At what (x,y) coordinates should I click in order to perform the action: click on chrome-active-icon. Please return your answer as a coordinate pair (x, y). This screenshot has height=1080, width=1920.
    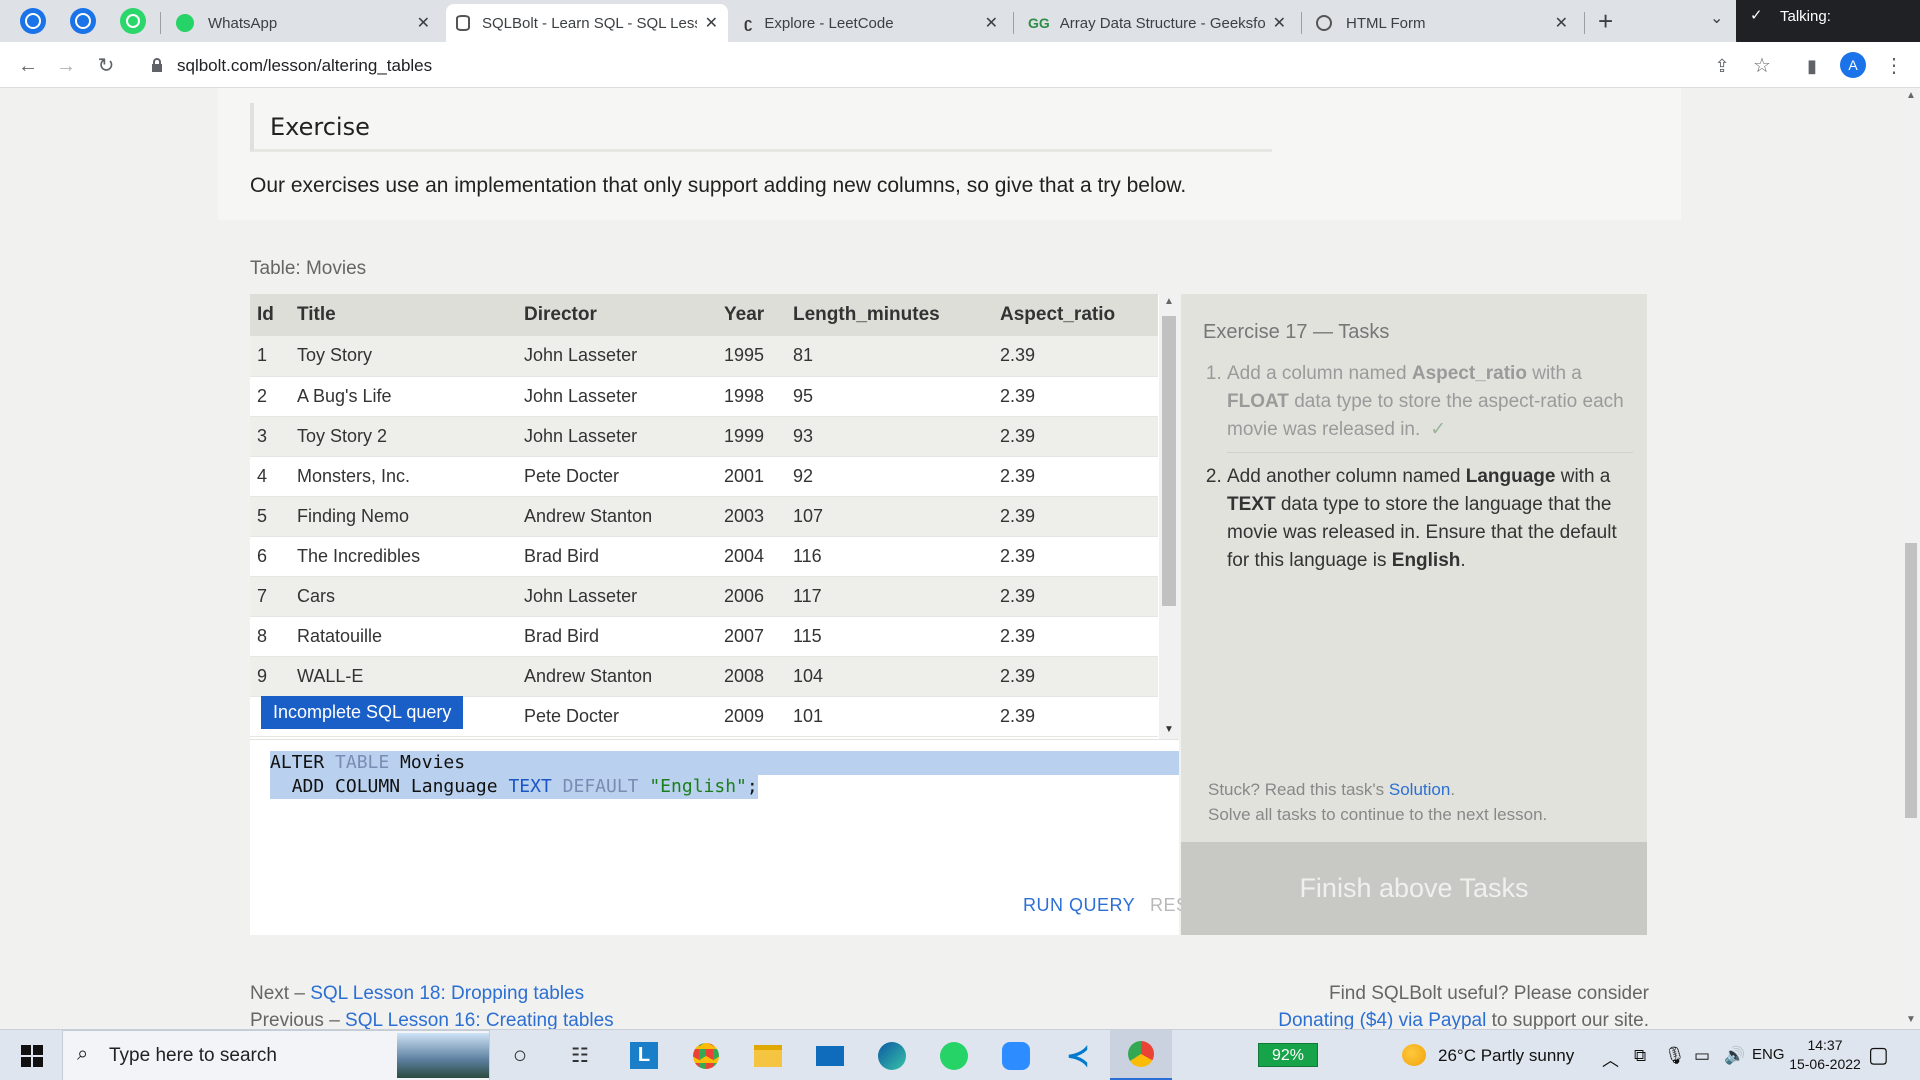
    Looking at the image, I should click on (1141, 1055).